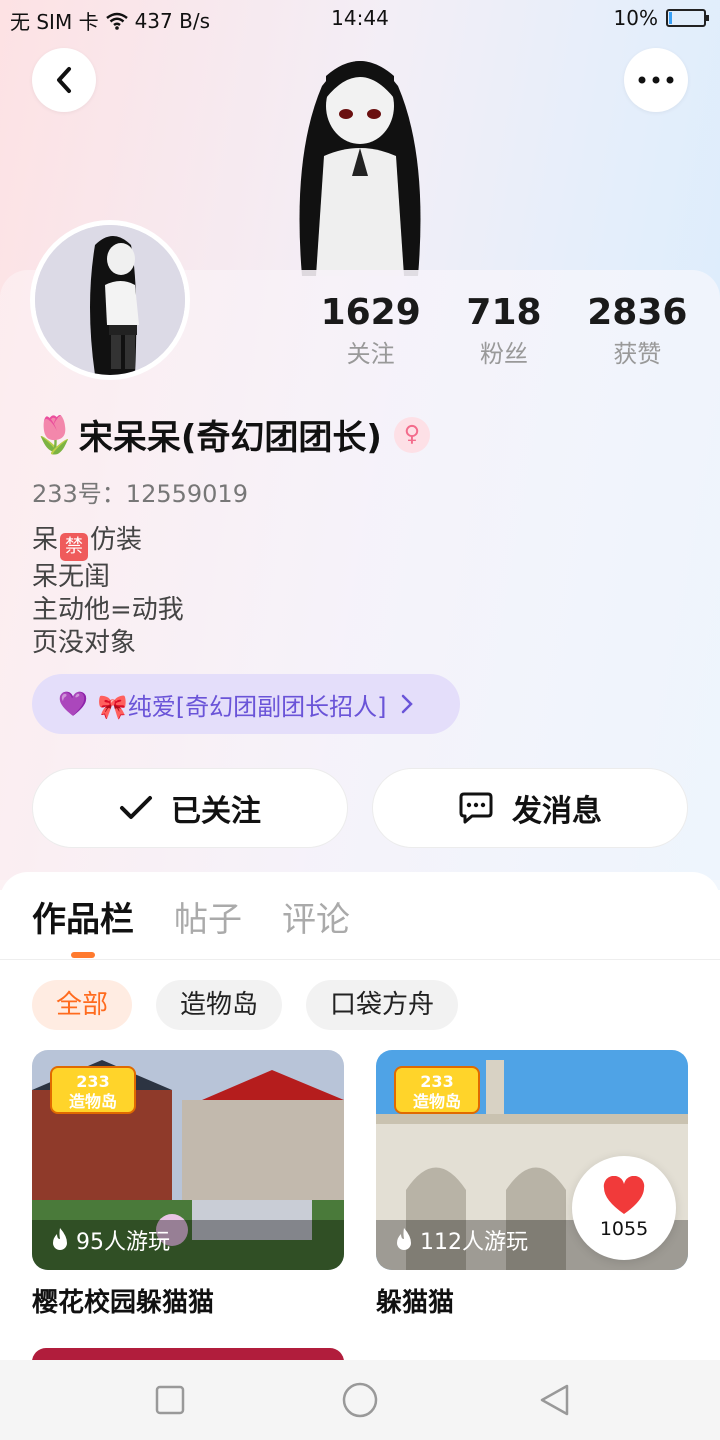 The image size is (720, 1440). Describe the element at coordinates (687, 18) in the screenshot. I see `battery-icon` at that location.